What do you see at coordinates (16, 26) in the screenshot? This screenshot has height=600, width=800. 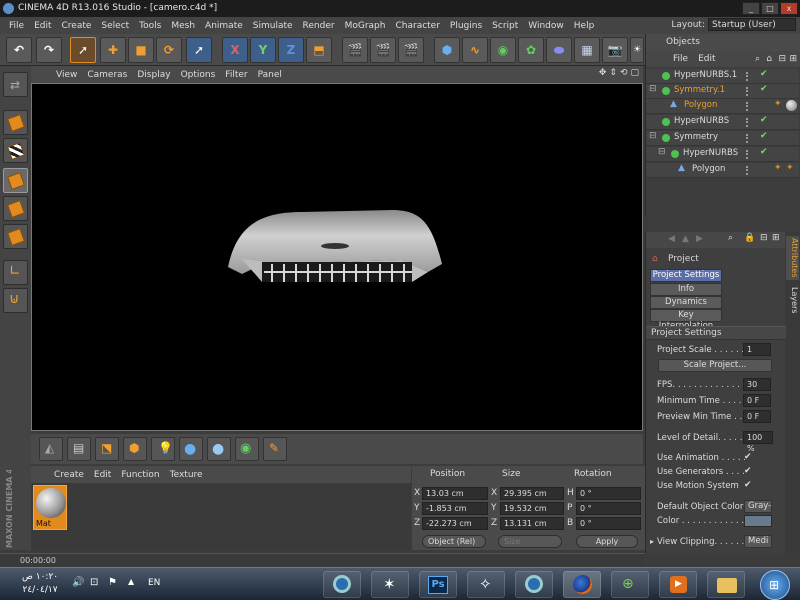 I see `menu-file: File` at bounding box center [16, 26].